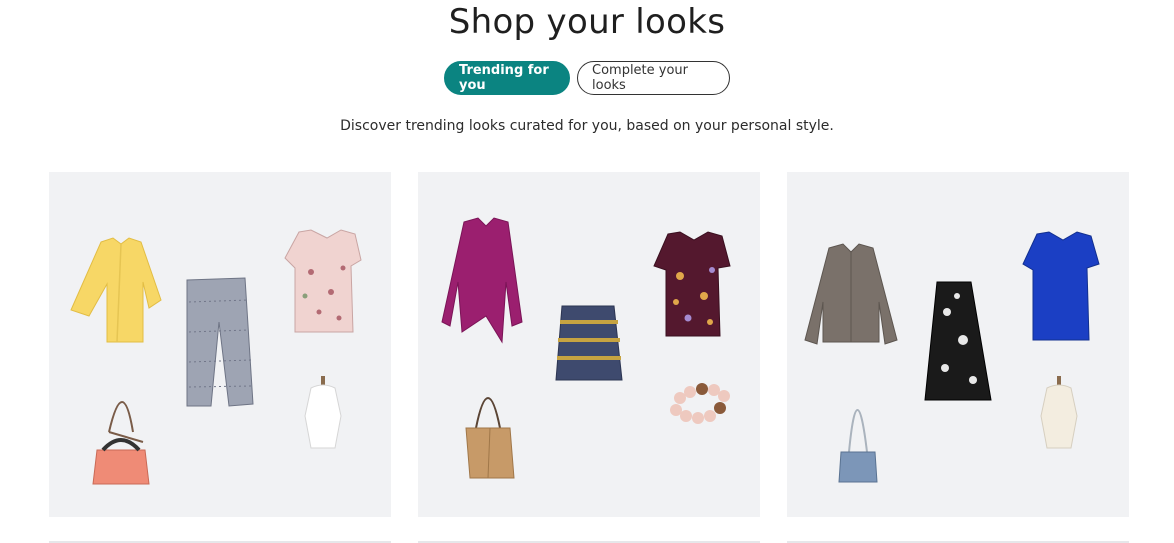  Describe the element at coordinates (587, 22) in the screenshot. I see `page-title: Shop your looks` at that location.